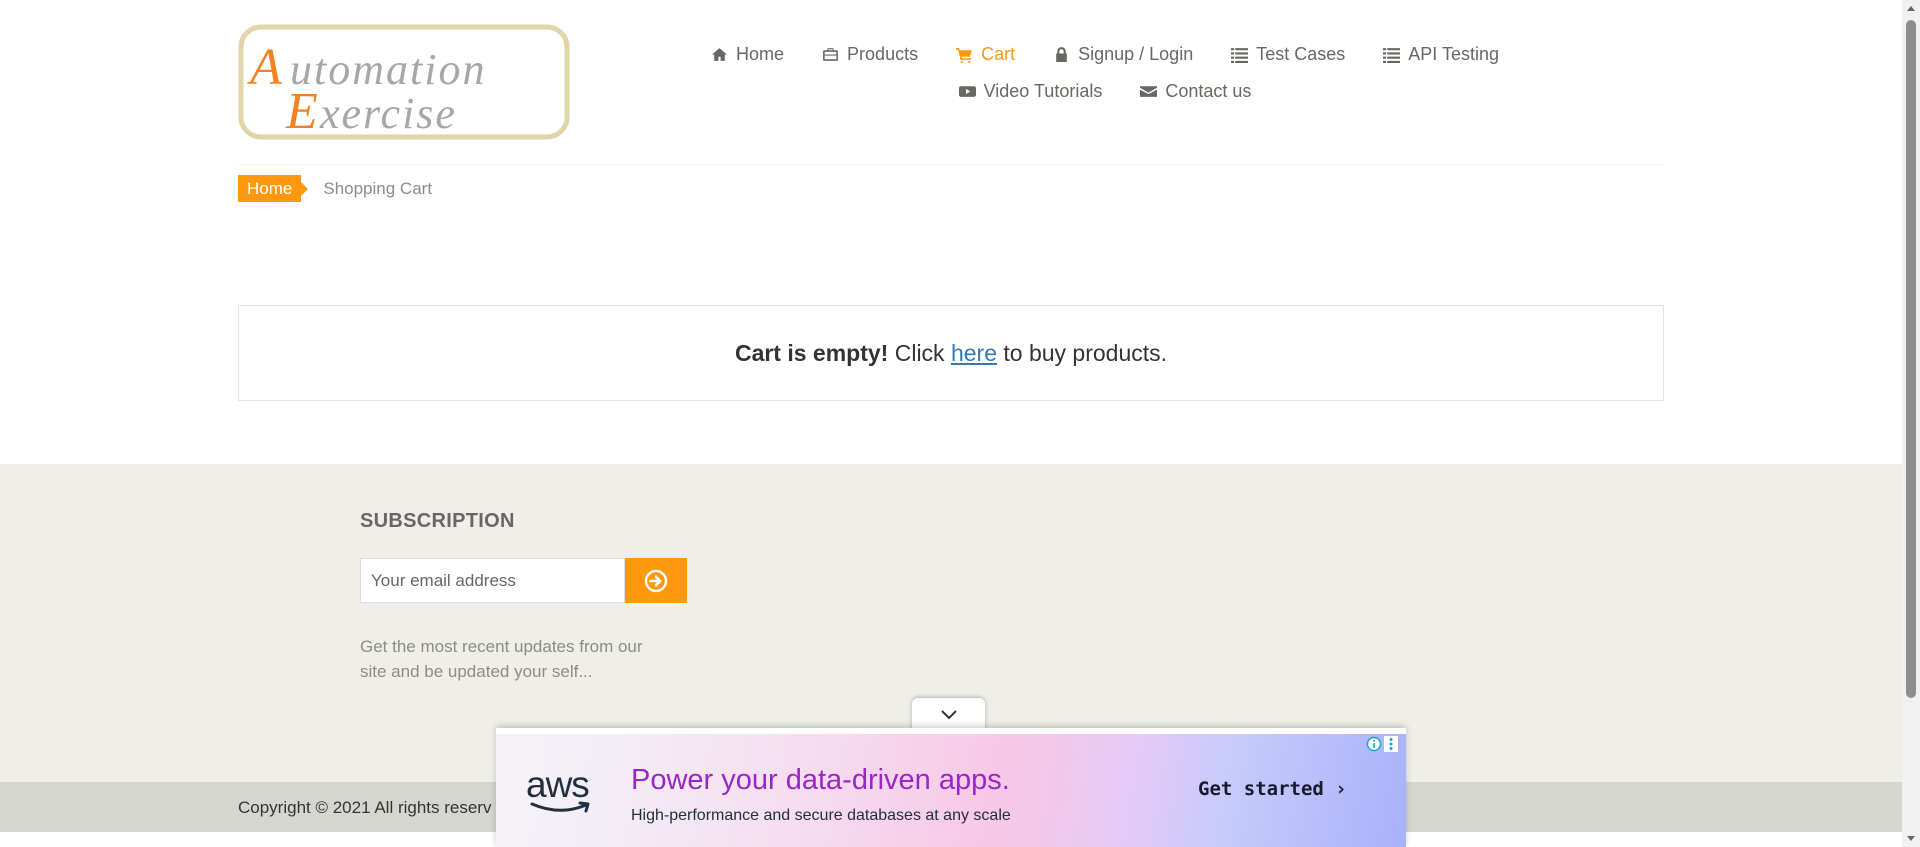  I want to click on nav-row-secondary: Video Tutorials Contact us, so click(1105, 91).